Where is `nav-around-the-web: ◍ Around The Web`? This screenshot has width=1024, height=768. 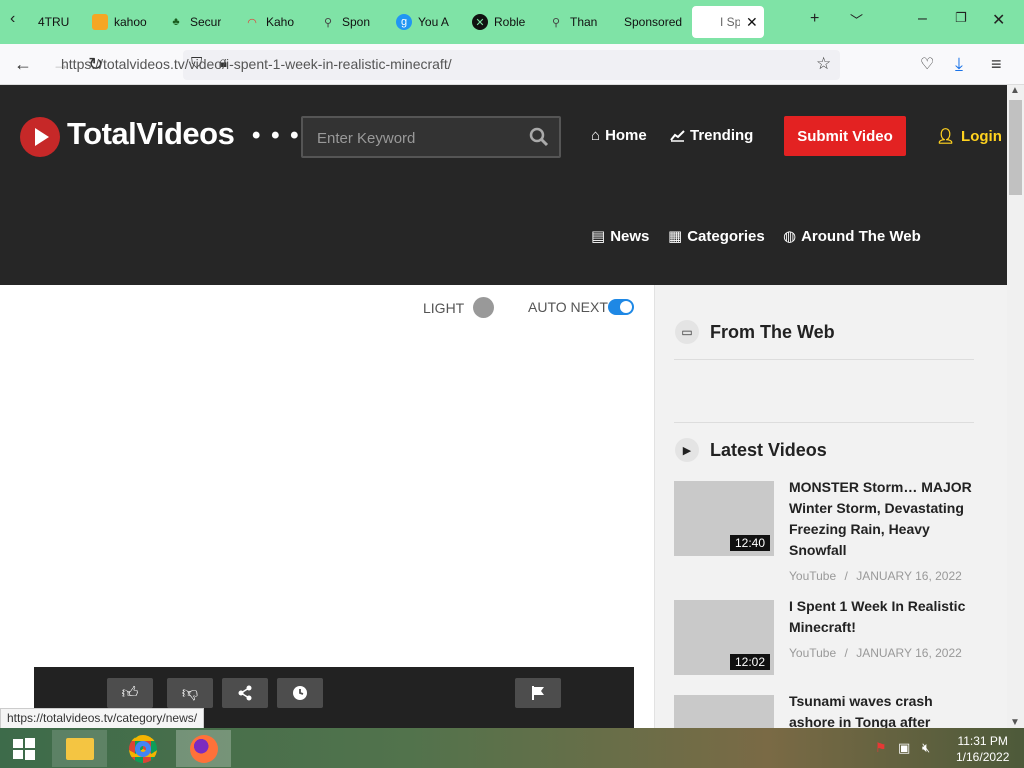 nav-around-the-web: ◍ Around The Web is located at coordinates (852, 236).